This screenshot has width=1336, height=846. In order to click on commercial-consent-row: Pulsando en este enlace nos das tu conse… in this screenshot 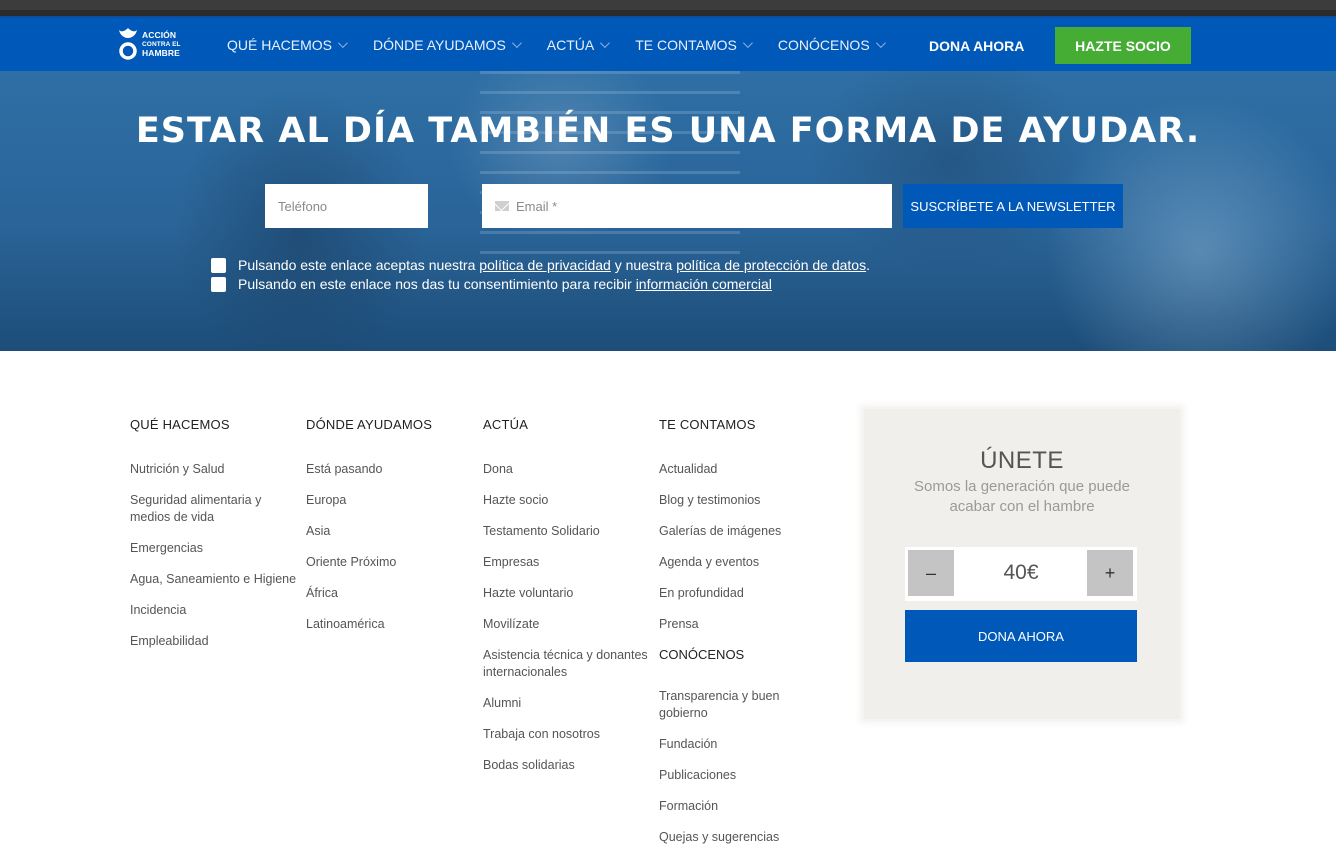, I will do `click(491, 284)`.